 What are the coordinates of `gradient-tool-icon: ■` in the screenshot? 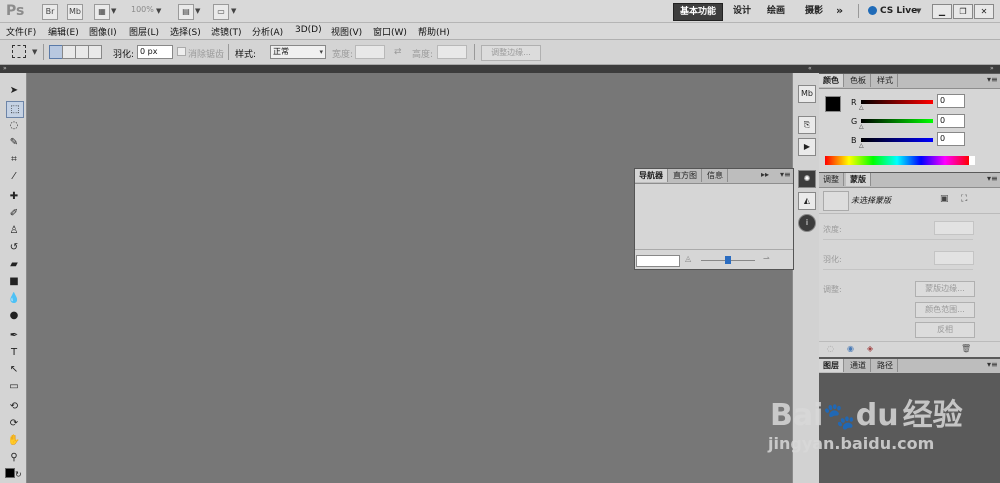 It's located at (14, 281).